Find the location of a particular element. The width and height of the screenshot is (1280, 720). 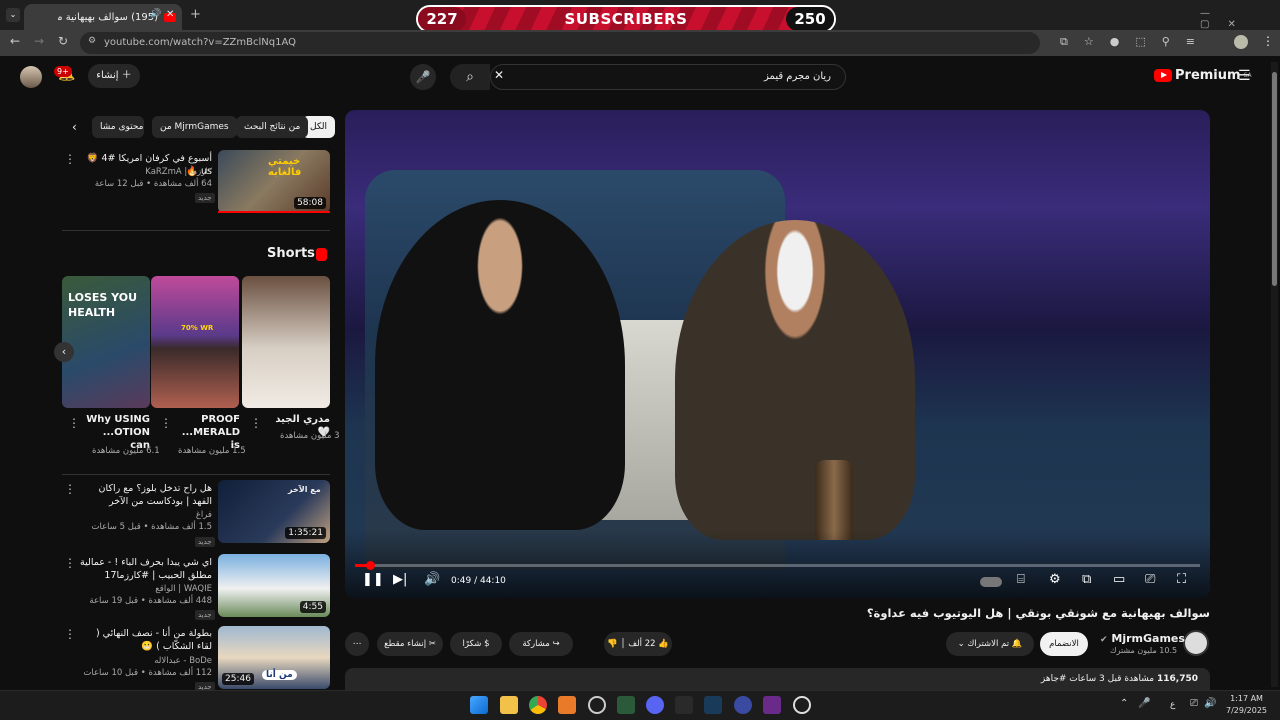

app-icon-next is located at coordinates (772, 705).